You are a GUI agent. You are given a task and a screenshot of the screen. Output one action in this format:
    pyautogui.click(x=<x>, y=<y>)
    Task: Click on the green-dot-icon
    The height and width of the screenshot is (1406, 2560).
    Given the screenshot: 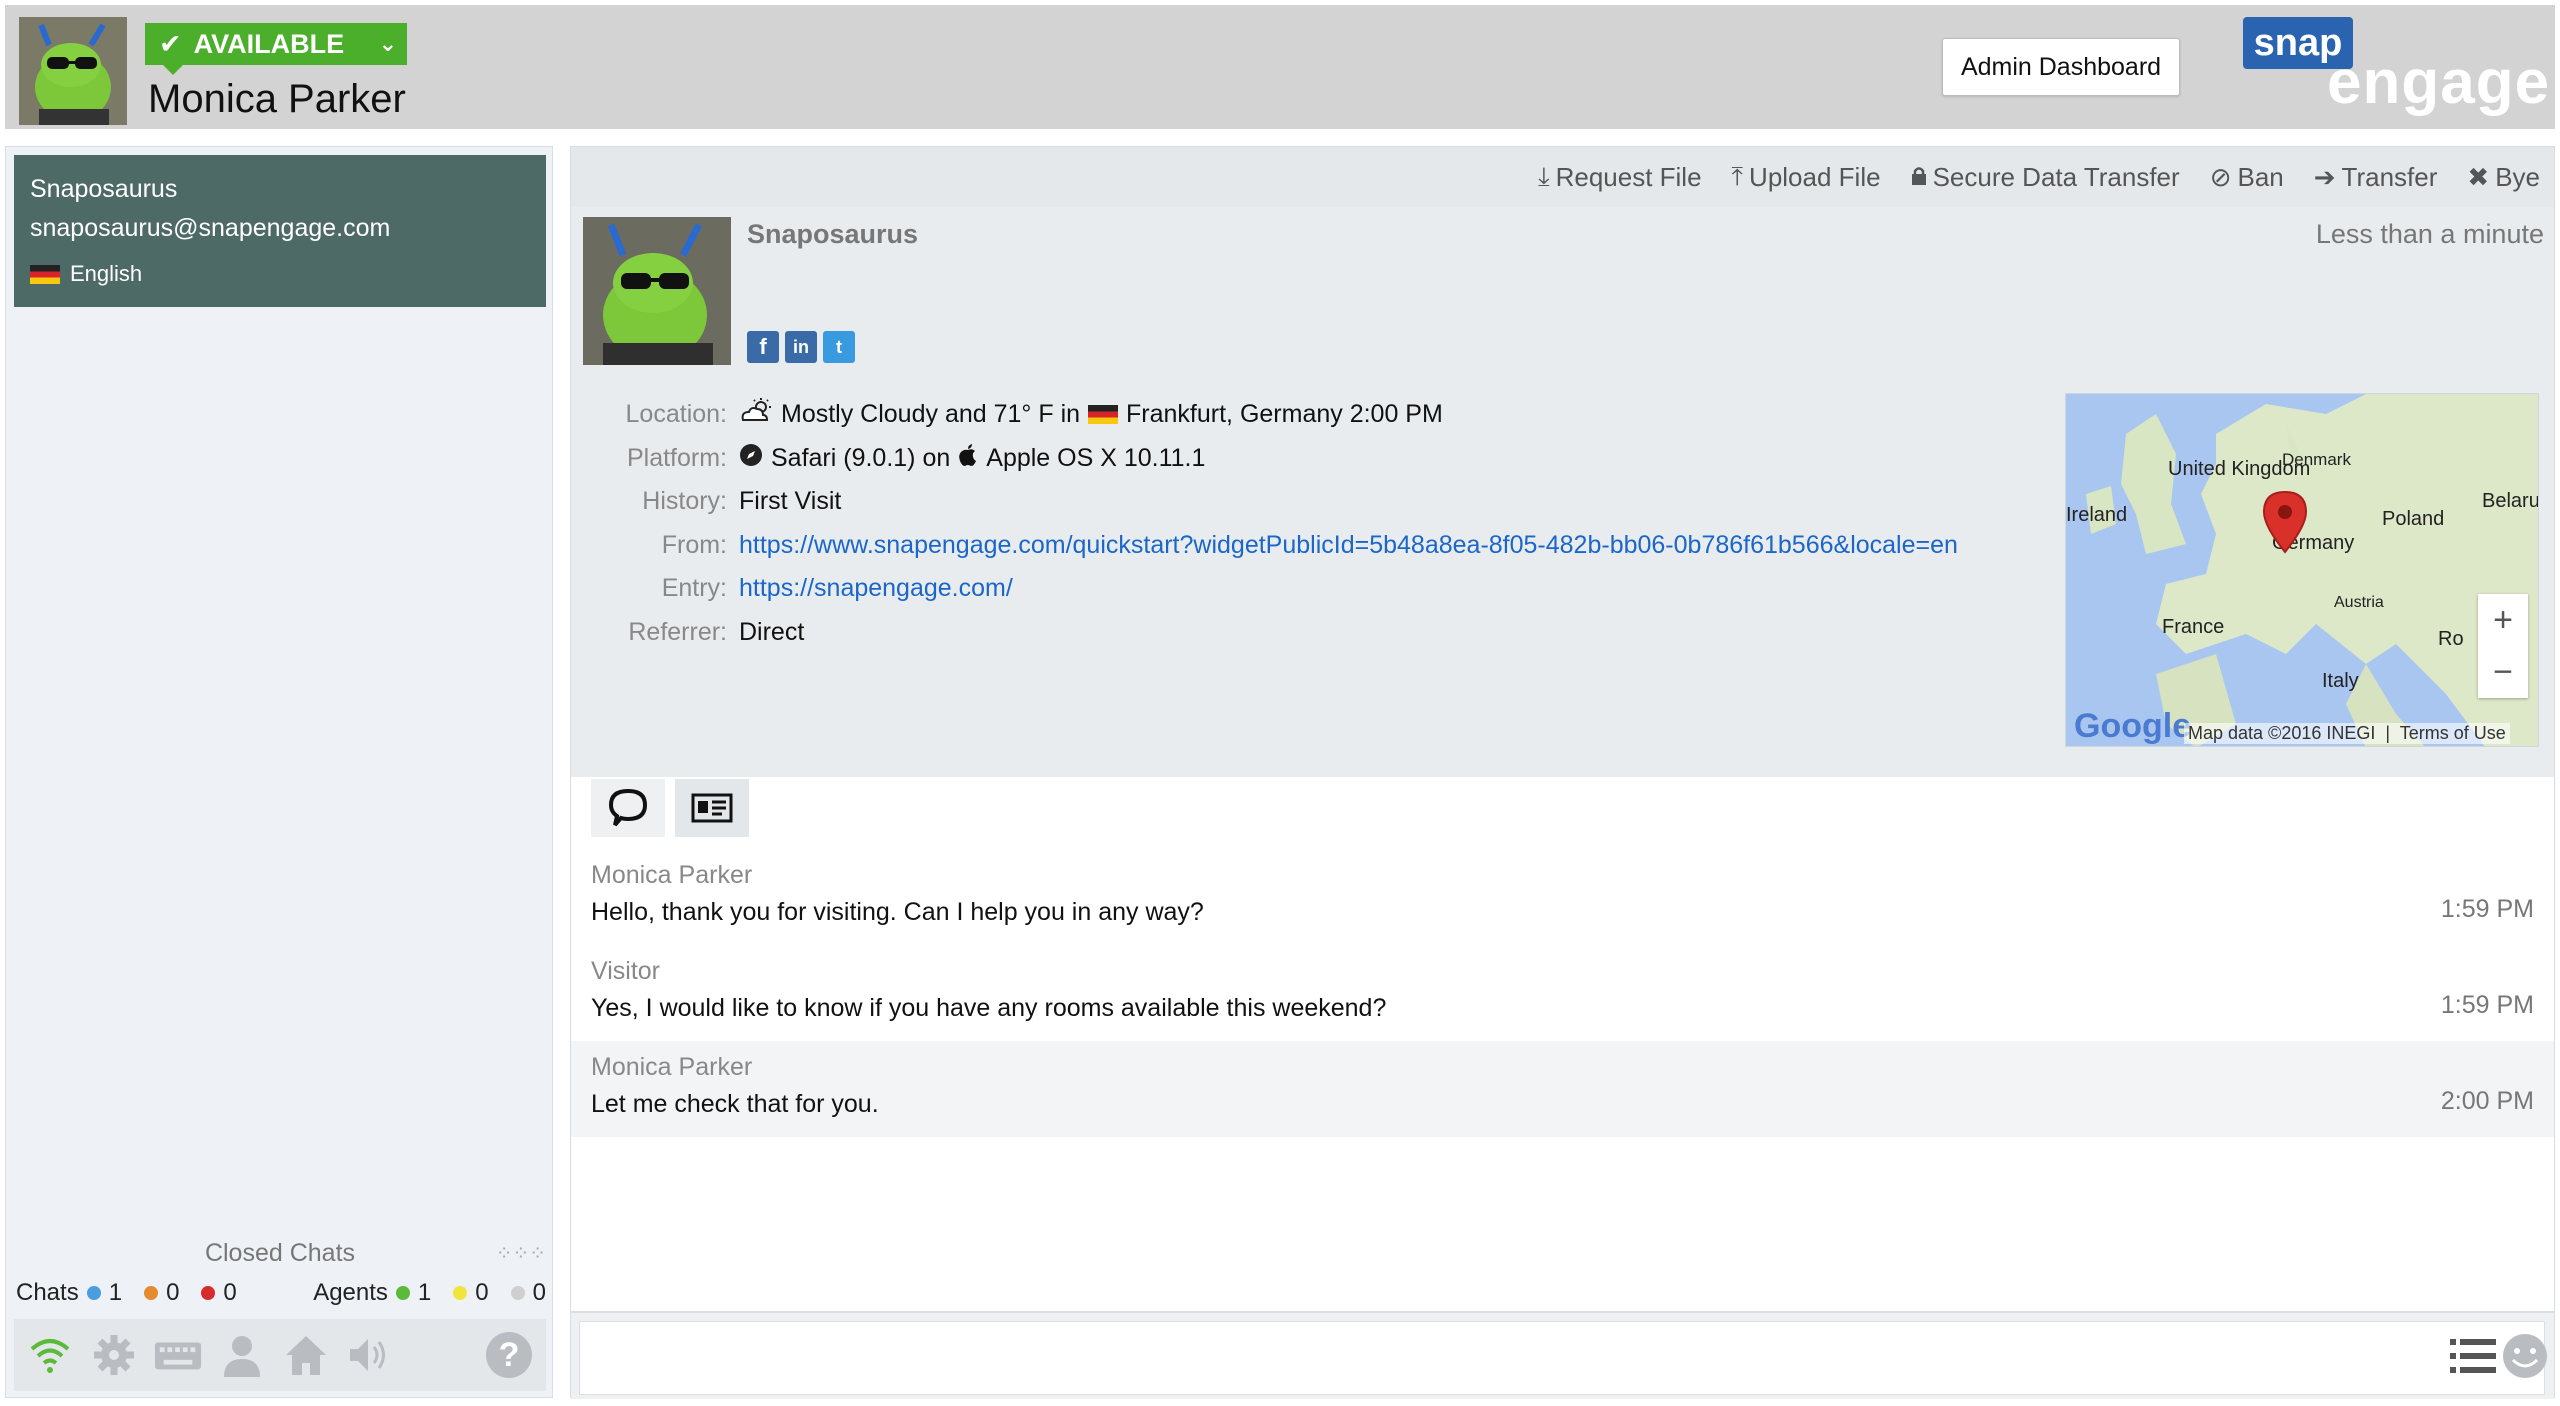 What is the action you would take?
    pyautogui.click(x=402, y=1293)
    